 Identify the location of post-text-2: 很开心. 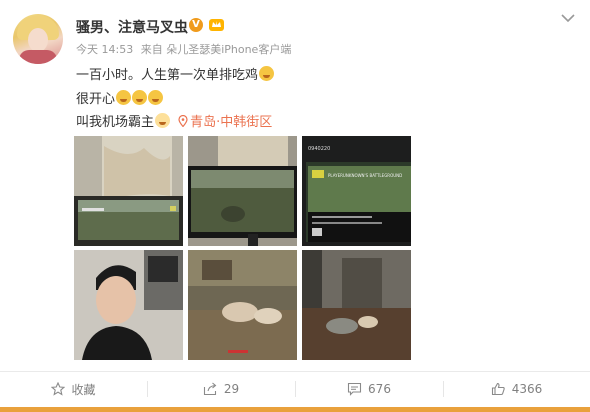
(96, 99).